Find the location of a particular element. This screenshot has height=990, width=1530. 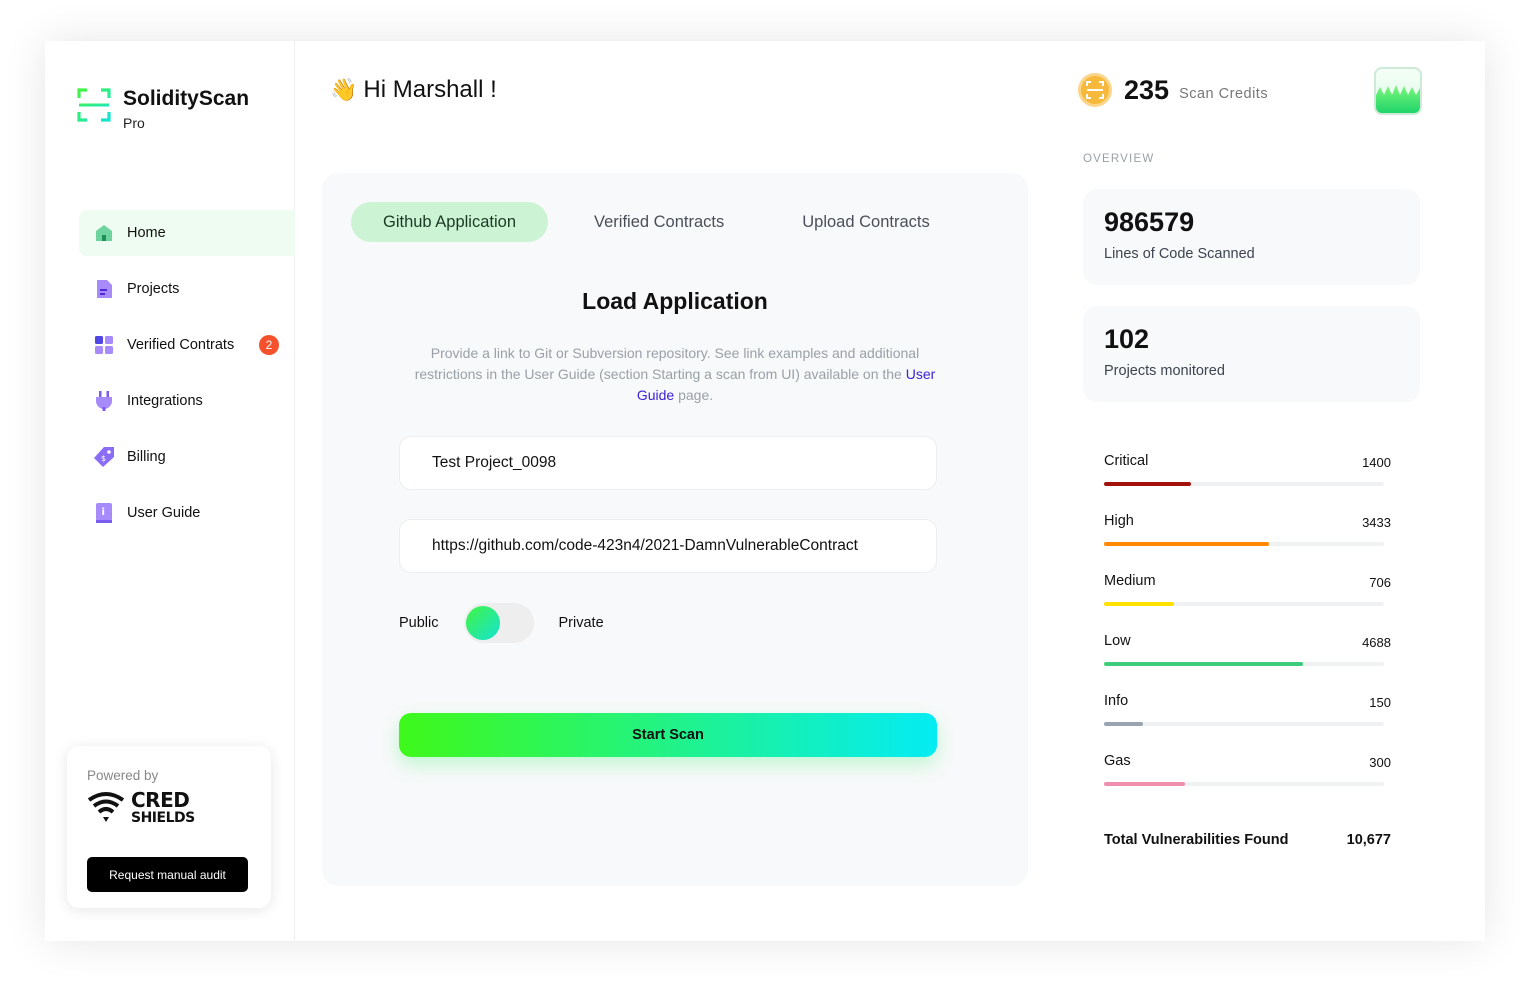

sidebar-item-billing: $ Billing is located at coordinates (187, 457).